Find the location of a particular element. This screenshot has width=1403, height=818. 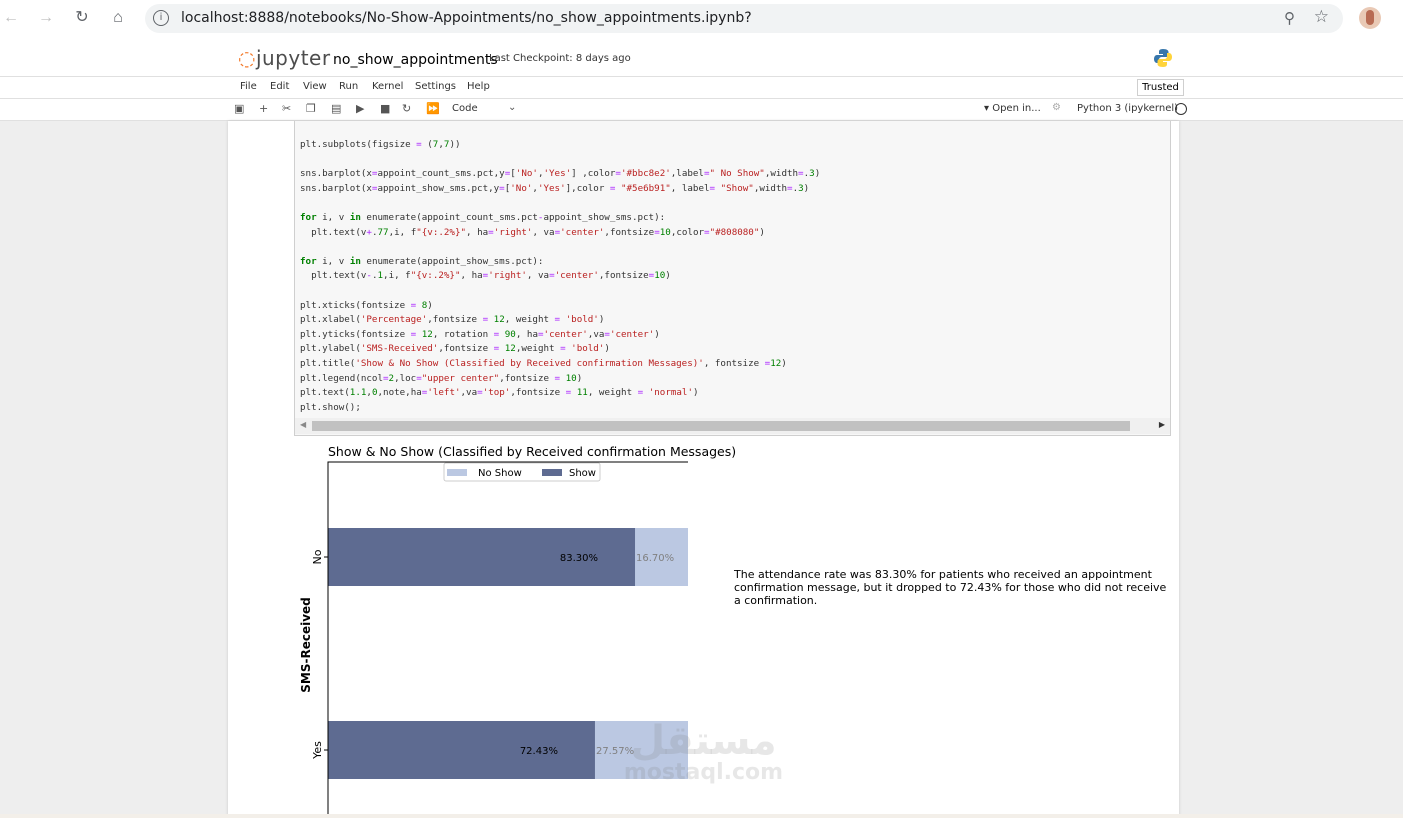

back-icon: ← is located at coordinates (11, 18).